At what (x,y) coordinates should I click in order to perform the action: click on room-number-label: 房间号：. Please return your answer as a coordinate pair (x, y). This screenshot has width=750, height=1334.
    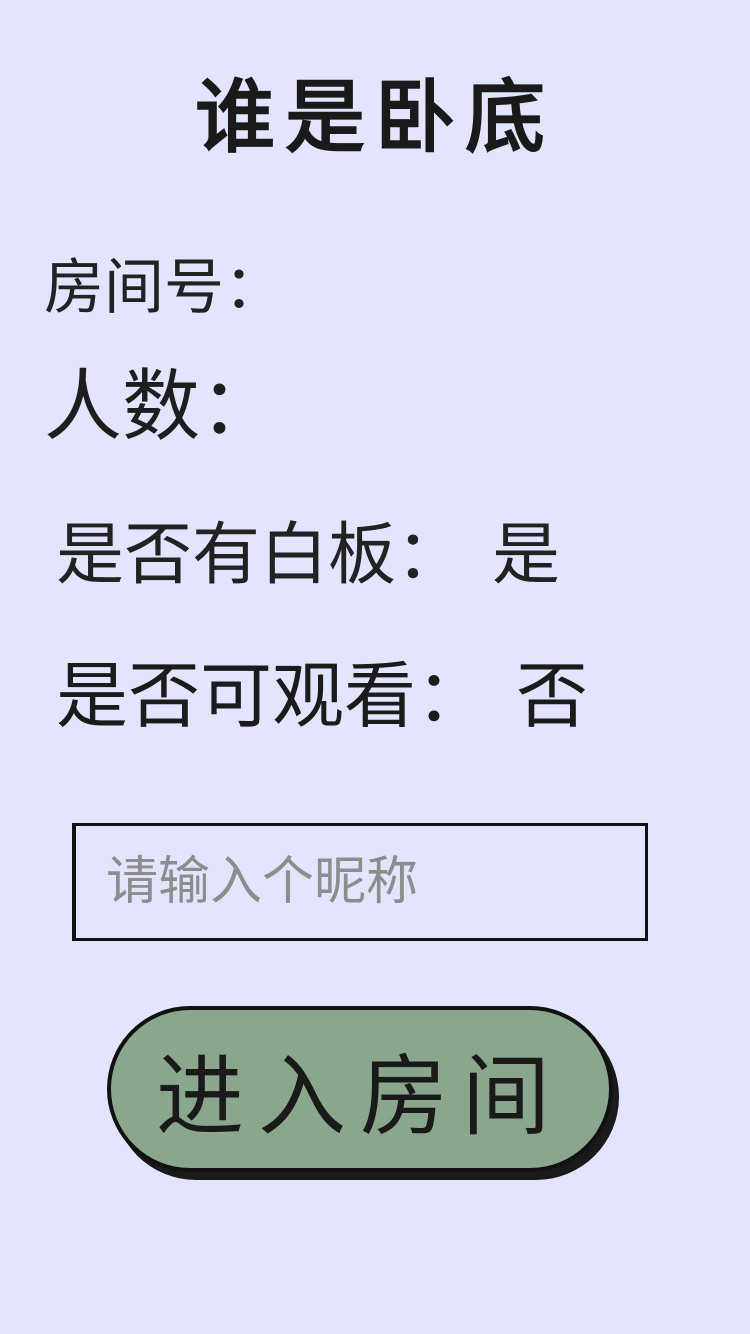
    Looking at the image, I should click on (164, 288).